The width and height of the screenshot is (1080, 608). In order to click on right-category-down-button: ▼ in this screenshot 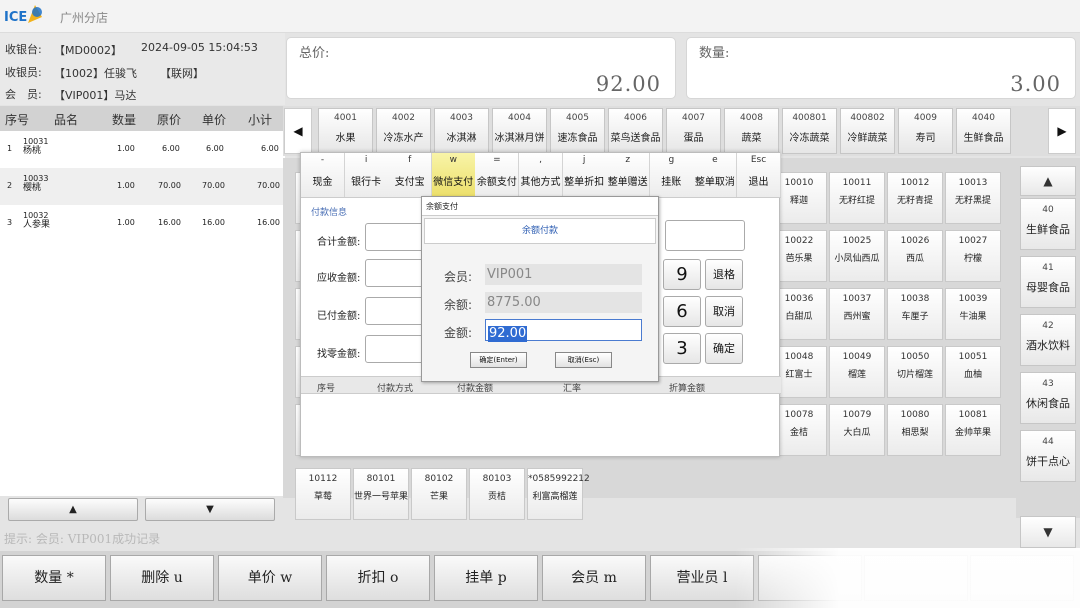, I will do `click(1048, 532)`.